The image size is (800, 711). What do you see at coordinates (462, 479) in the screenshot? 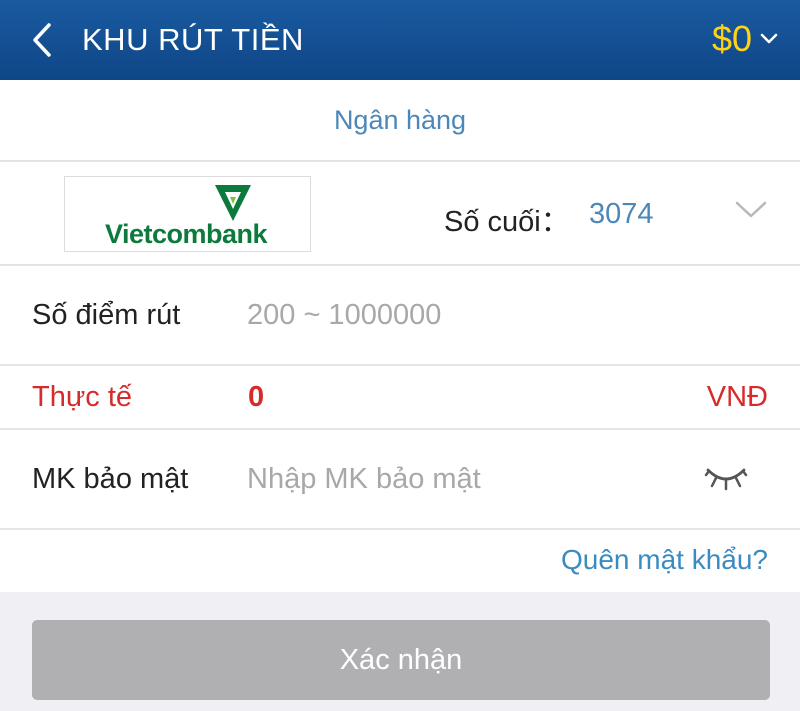
I see `security-password-input` at bounding box center [462, 479].